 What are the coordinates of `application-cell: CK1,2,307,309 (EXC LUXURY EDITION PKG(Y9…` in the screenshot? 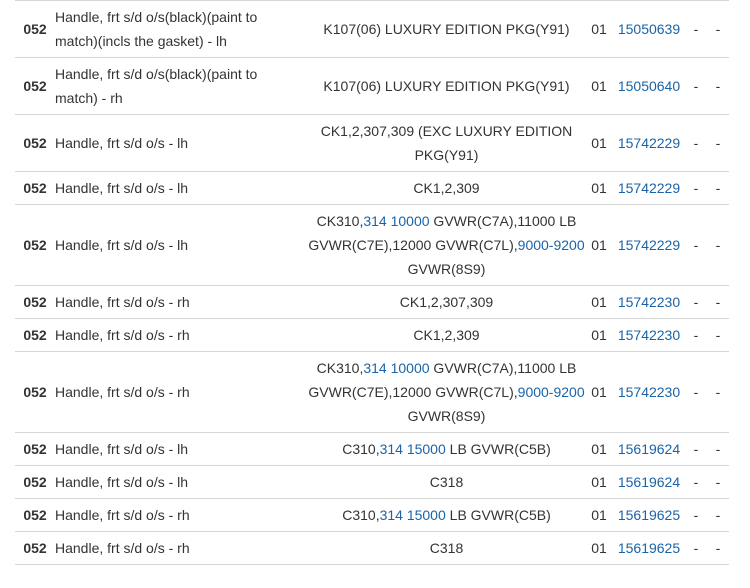 It's located at (446, 143).